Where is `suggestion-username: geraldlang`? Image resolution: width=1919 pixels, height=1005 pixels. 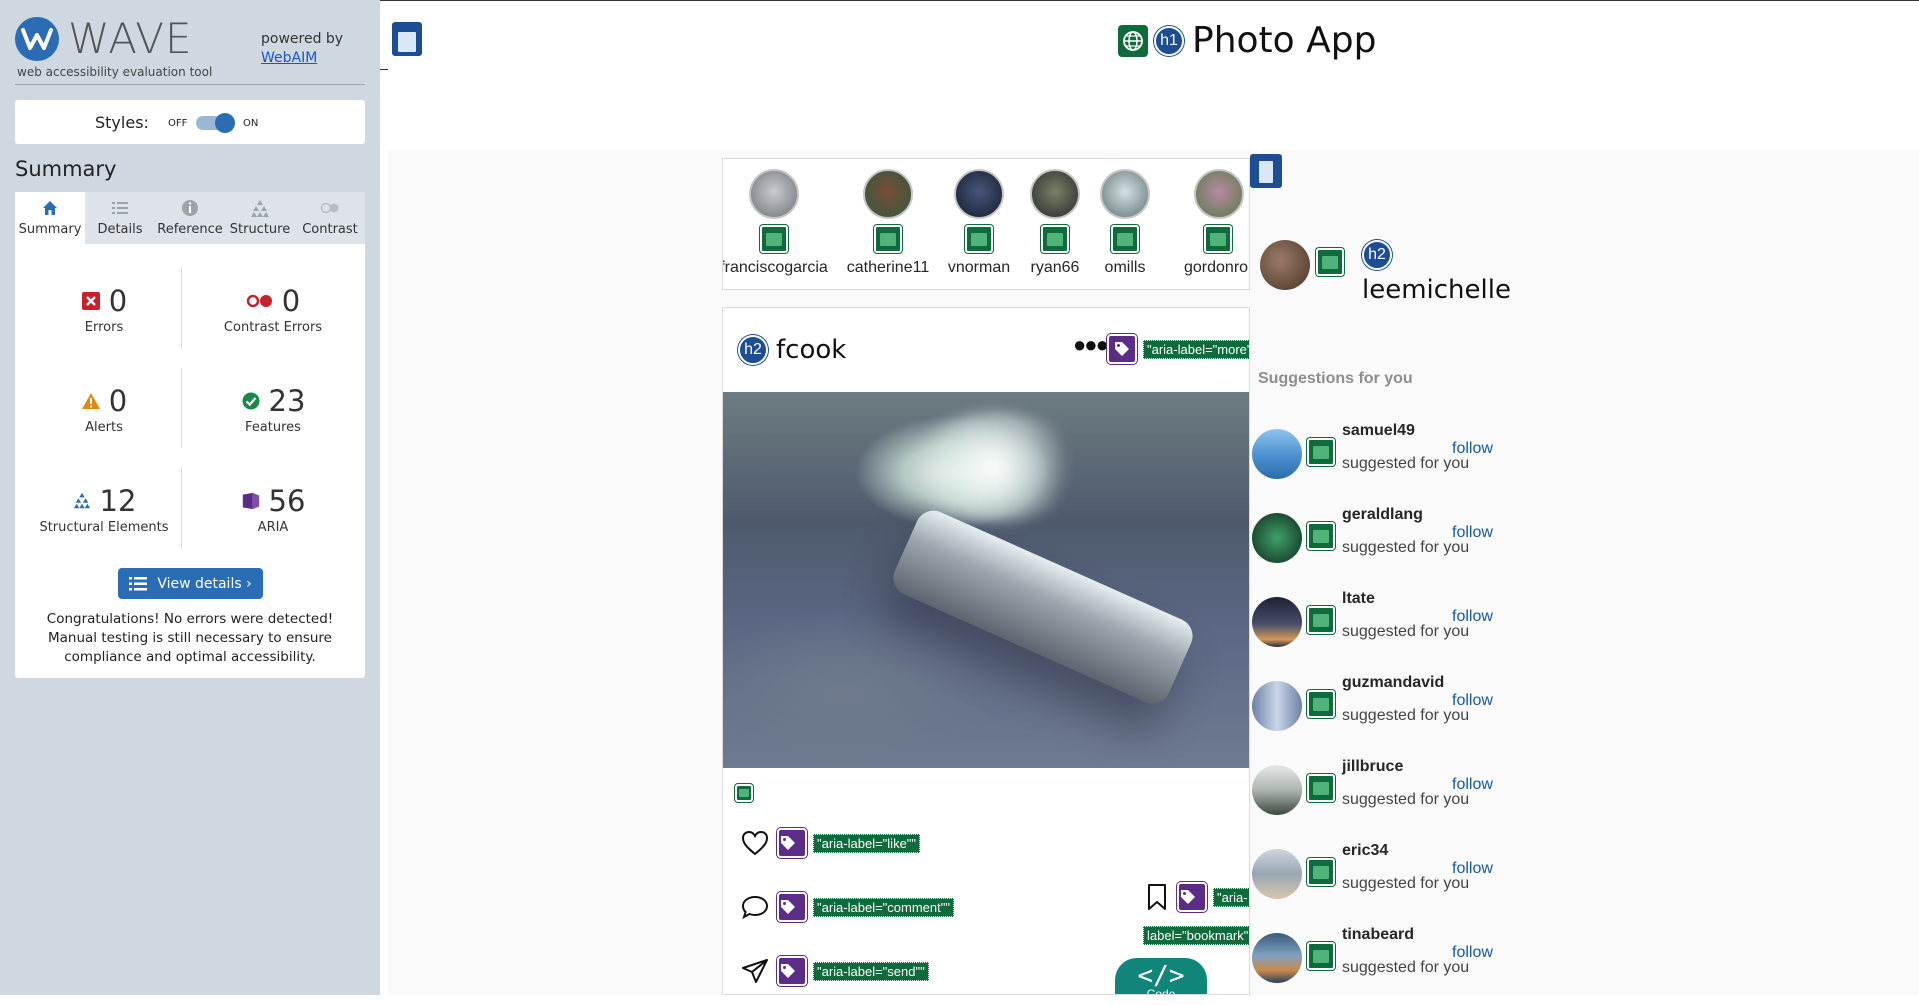 suggestion-username: geraldlang is located at coordinates (1382, 515).